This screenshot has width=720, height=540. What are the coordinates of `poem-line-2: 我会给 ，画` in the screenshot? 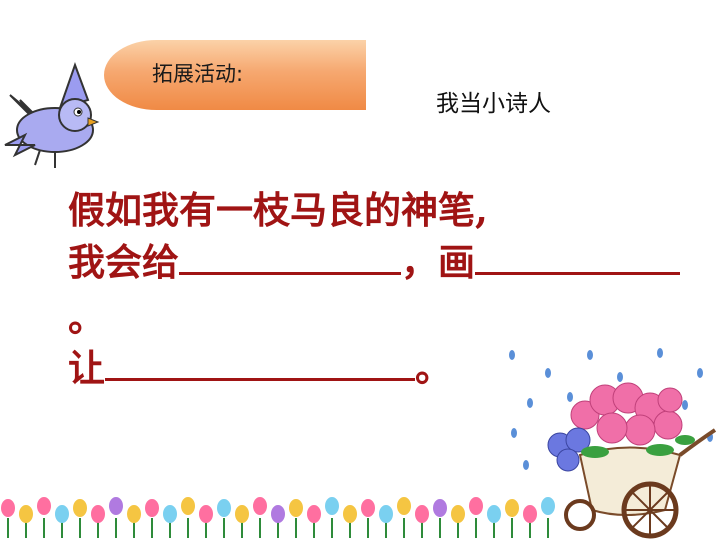 It's located at (374, 259).